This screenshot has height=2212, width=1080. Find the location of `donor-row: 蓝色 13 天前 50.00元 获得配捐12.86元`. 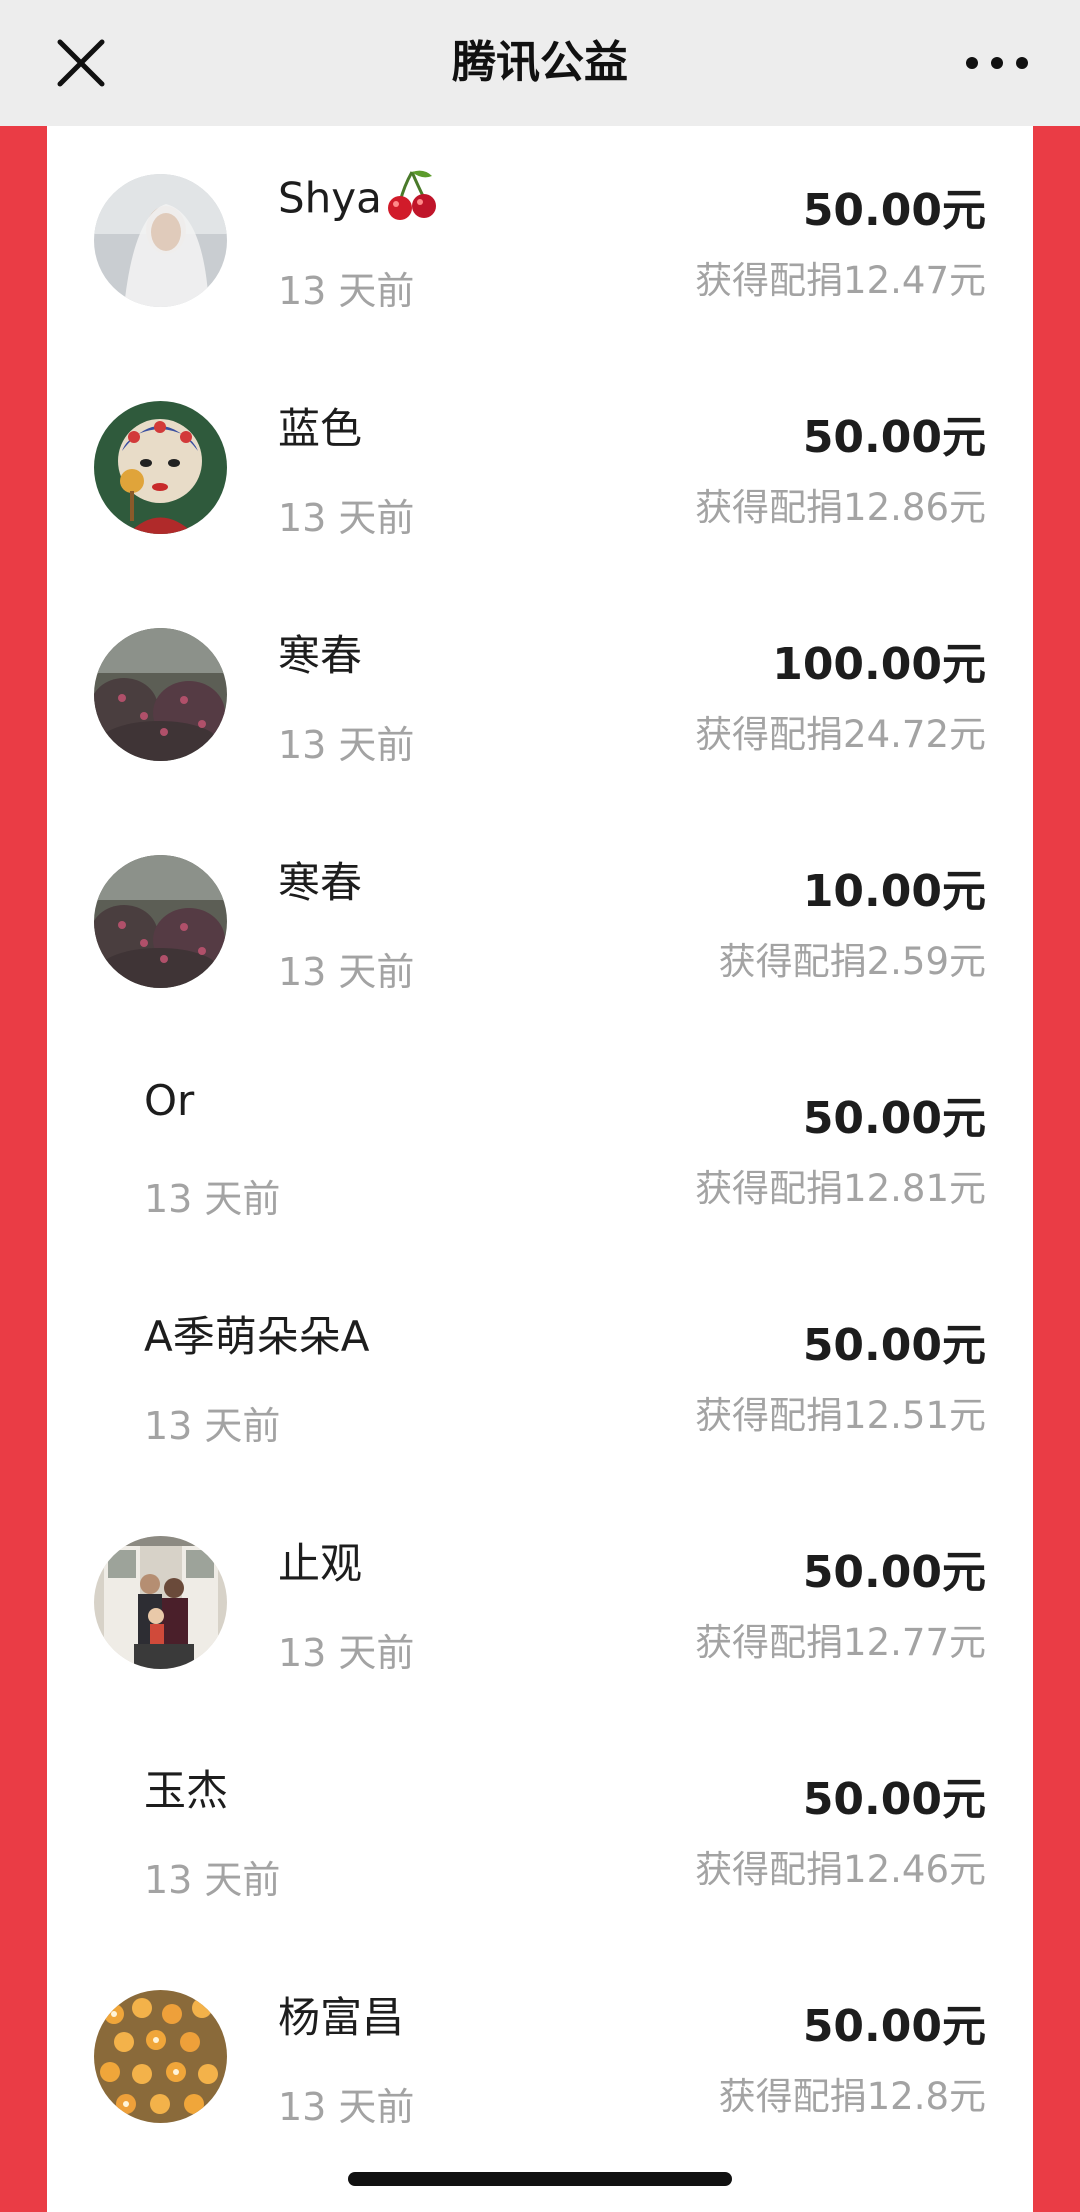

donor-row: 蓝色 13 天前 50.00元 获得配捐12.86元 is located at coordinates (540, 466).